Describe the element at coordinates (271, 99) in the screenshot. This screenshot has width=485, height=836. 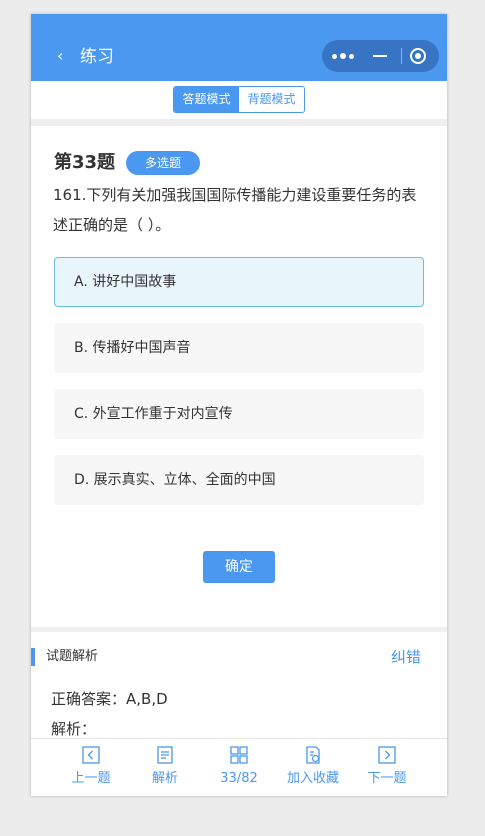
I see `tab-recite-mode: 背题模式` at that location.